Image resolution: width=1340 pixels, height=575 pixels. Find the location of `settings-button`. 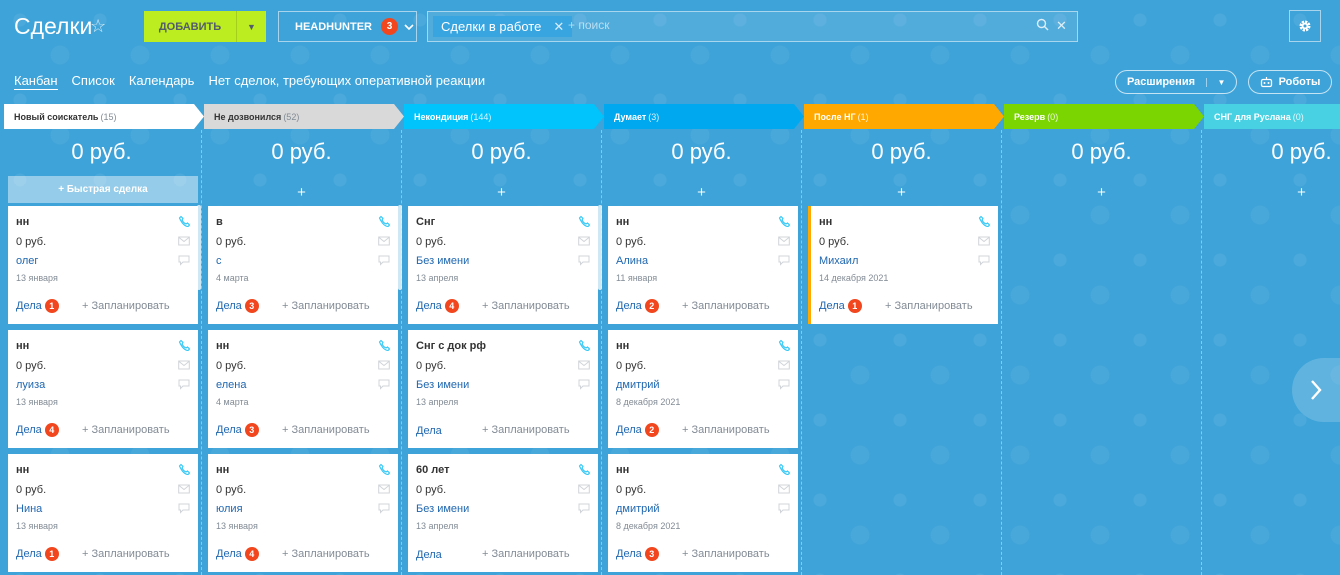

settings-button is located at coordinates (1305, 26).